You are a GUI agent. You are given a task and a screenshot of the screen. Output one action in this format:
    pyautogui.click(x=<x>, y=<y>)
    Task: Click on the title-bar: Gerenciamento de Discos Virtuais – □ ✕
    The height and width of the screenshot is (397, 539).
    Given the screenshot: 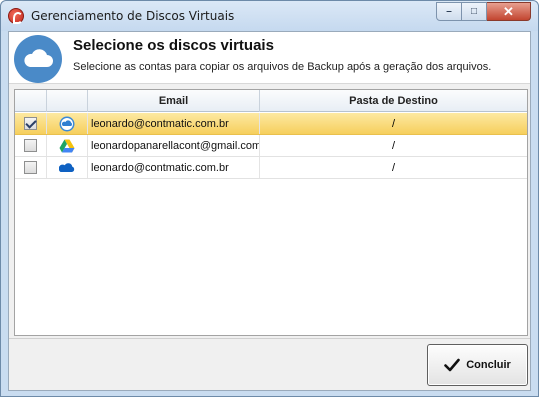 What is the action you would take?
    pyautogui.click(x=269, y=16)
    